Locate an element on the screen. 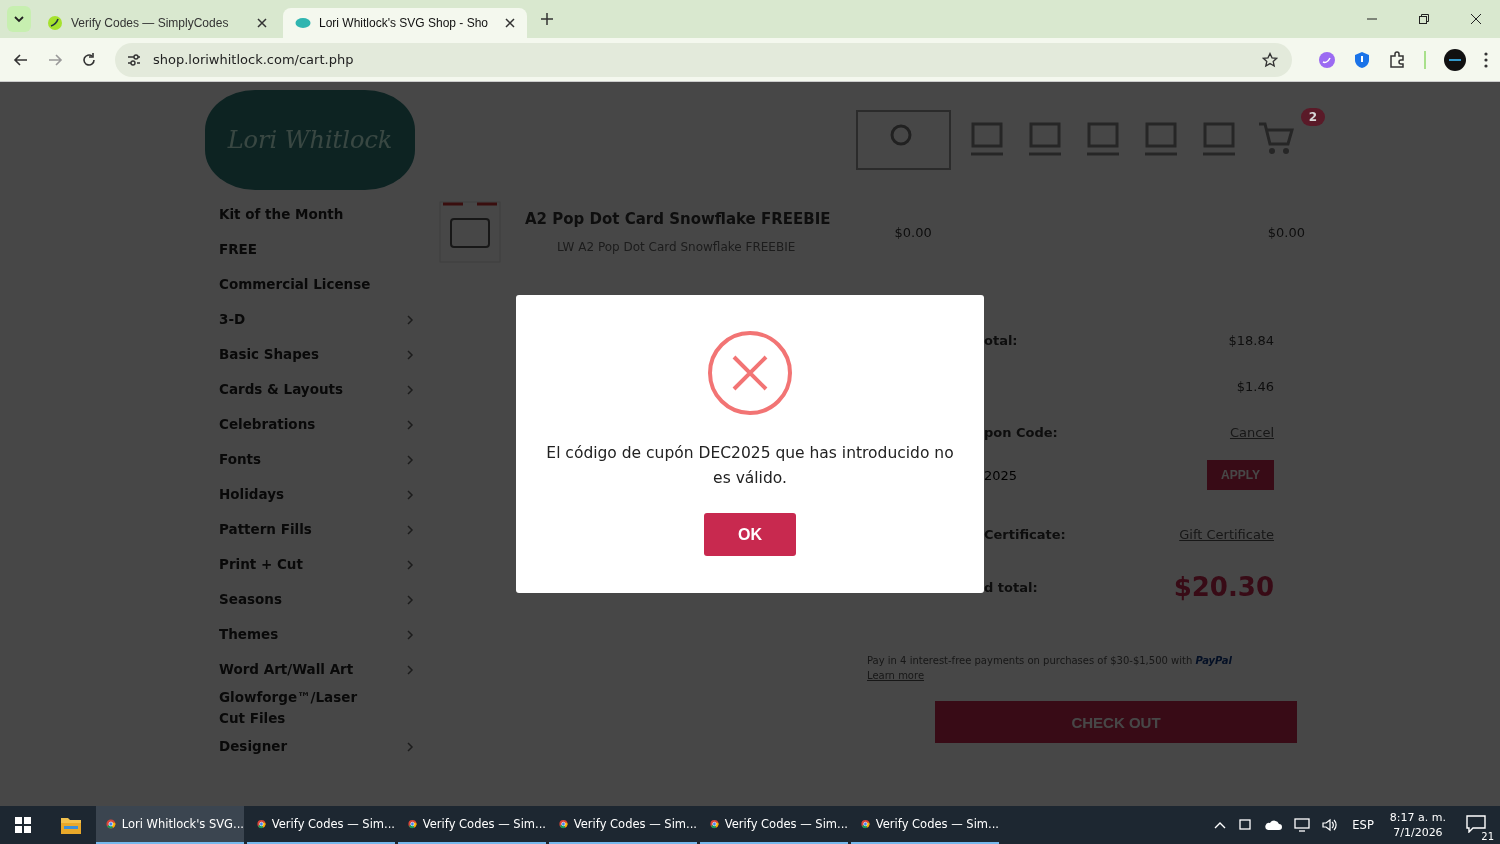  clock-time: 8:17 a. m. is located at coordinates (1417, 817).